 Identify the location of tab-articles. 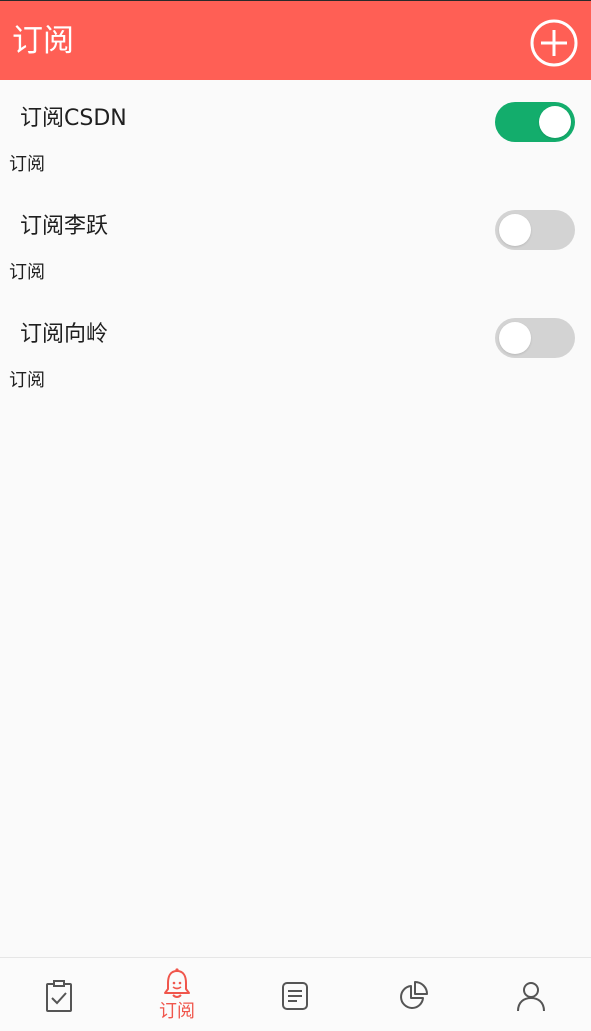
(295, 994).